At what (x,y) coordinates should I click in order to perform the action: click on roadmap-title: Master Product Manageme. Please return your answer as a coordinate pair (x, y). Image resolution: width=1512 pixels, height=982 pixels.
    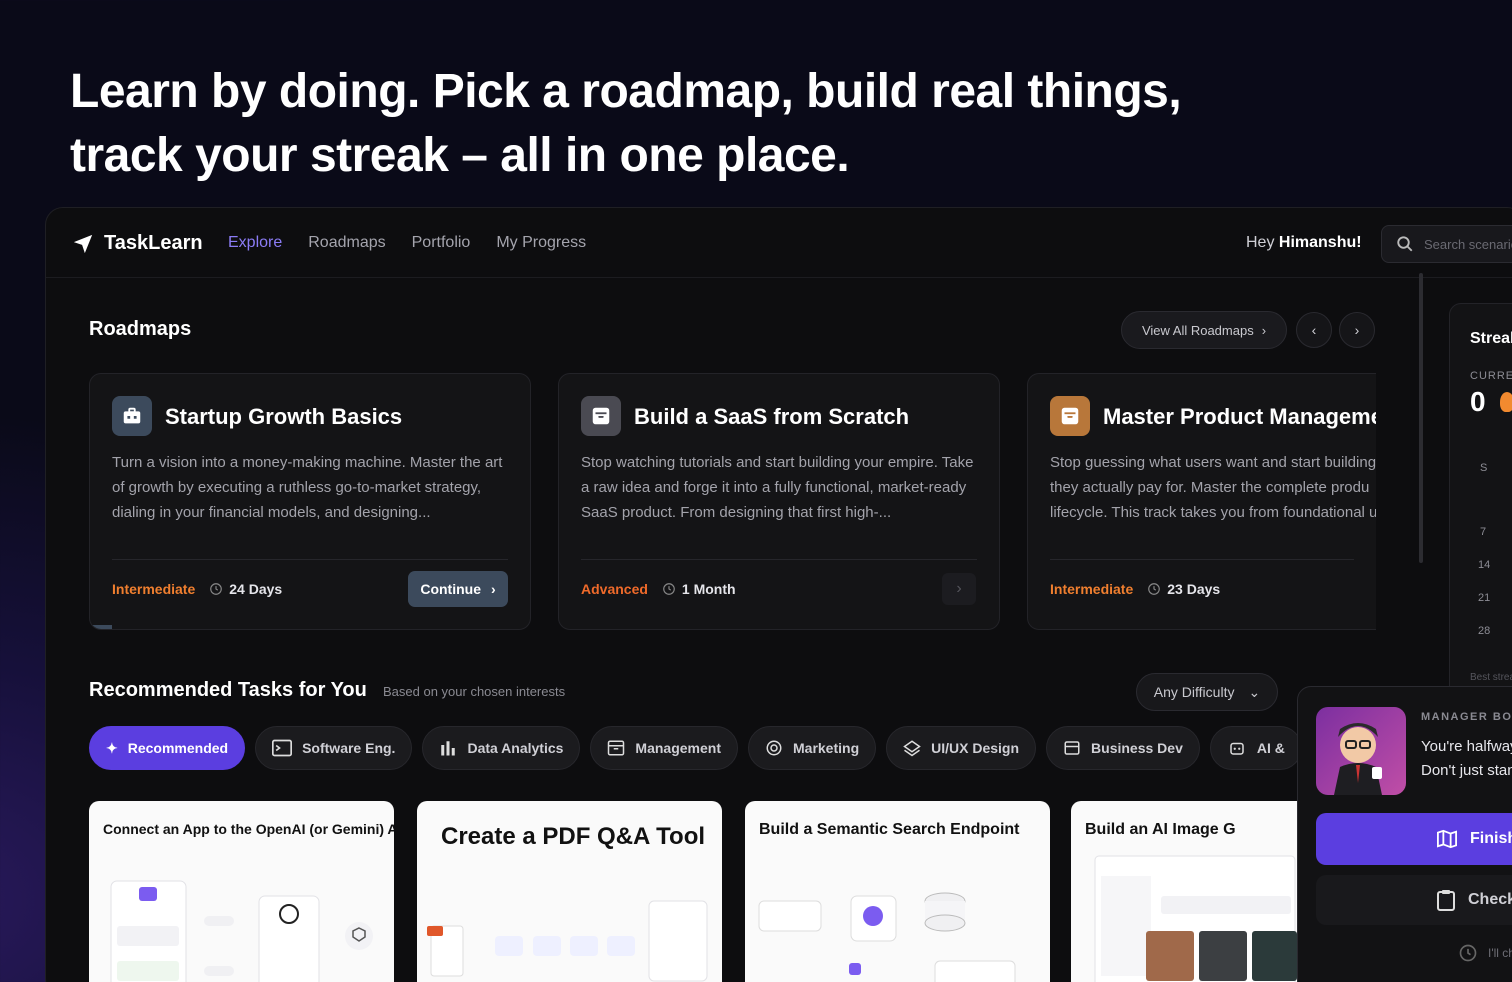
    Looking at the image, I should click on (1239, 416).